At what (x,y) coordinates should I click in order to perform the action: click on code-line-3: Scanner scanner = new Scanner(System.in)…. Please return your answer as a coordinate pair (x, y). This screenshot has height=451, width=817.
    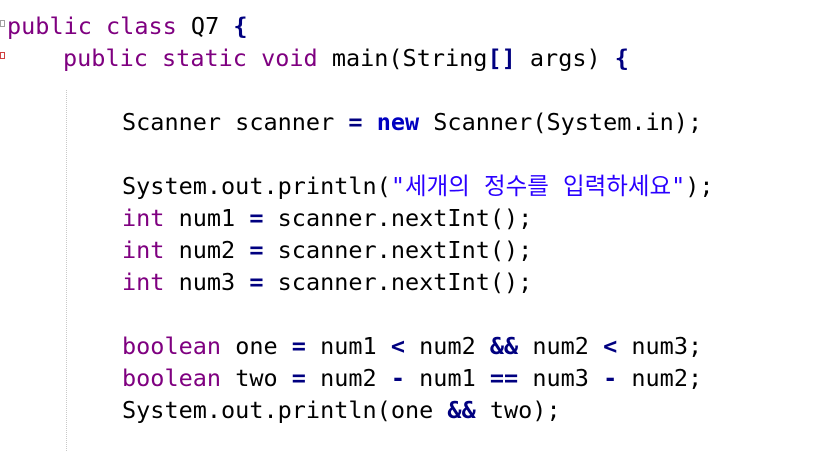
    Looking at the image, I should click on (412, 122).